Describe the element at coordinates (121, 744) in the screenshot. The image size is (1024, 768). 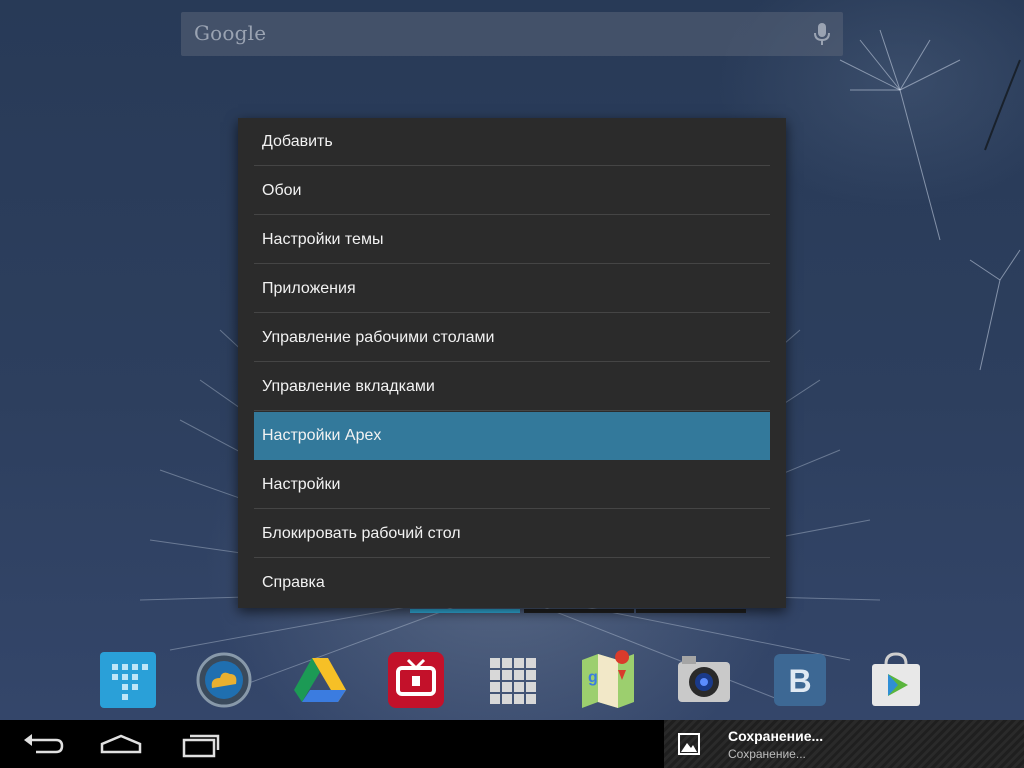
I see `home-icon` at that location.